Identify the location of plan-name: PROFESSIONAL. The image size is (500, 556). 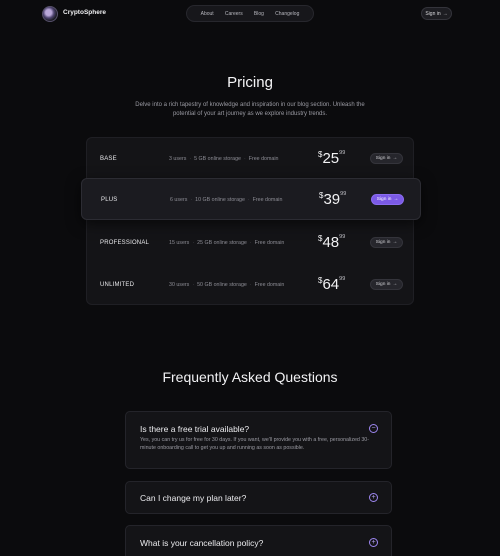
(125, 243).